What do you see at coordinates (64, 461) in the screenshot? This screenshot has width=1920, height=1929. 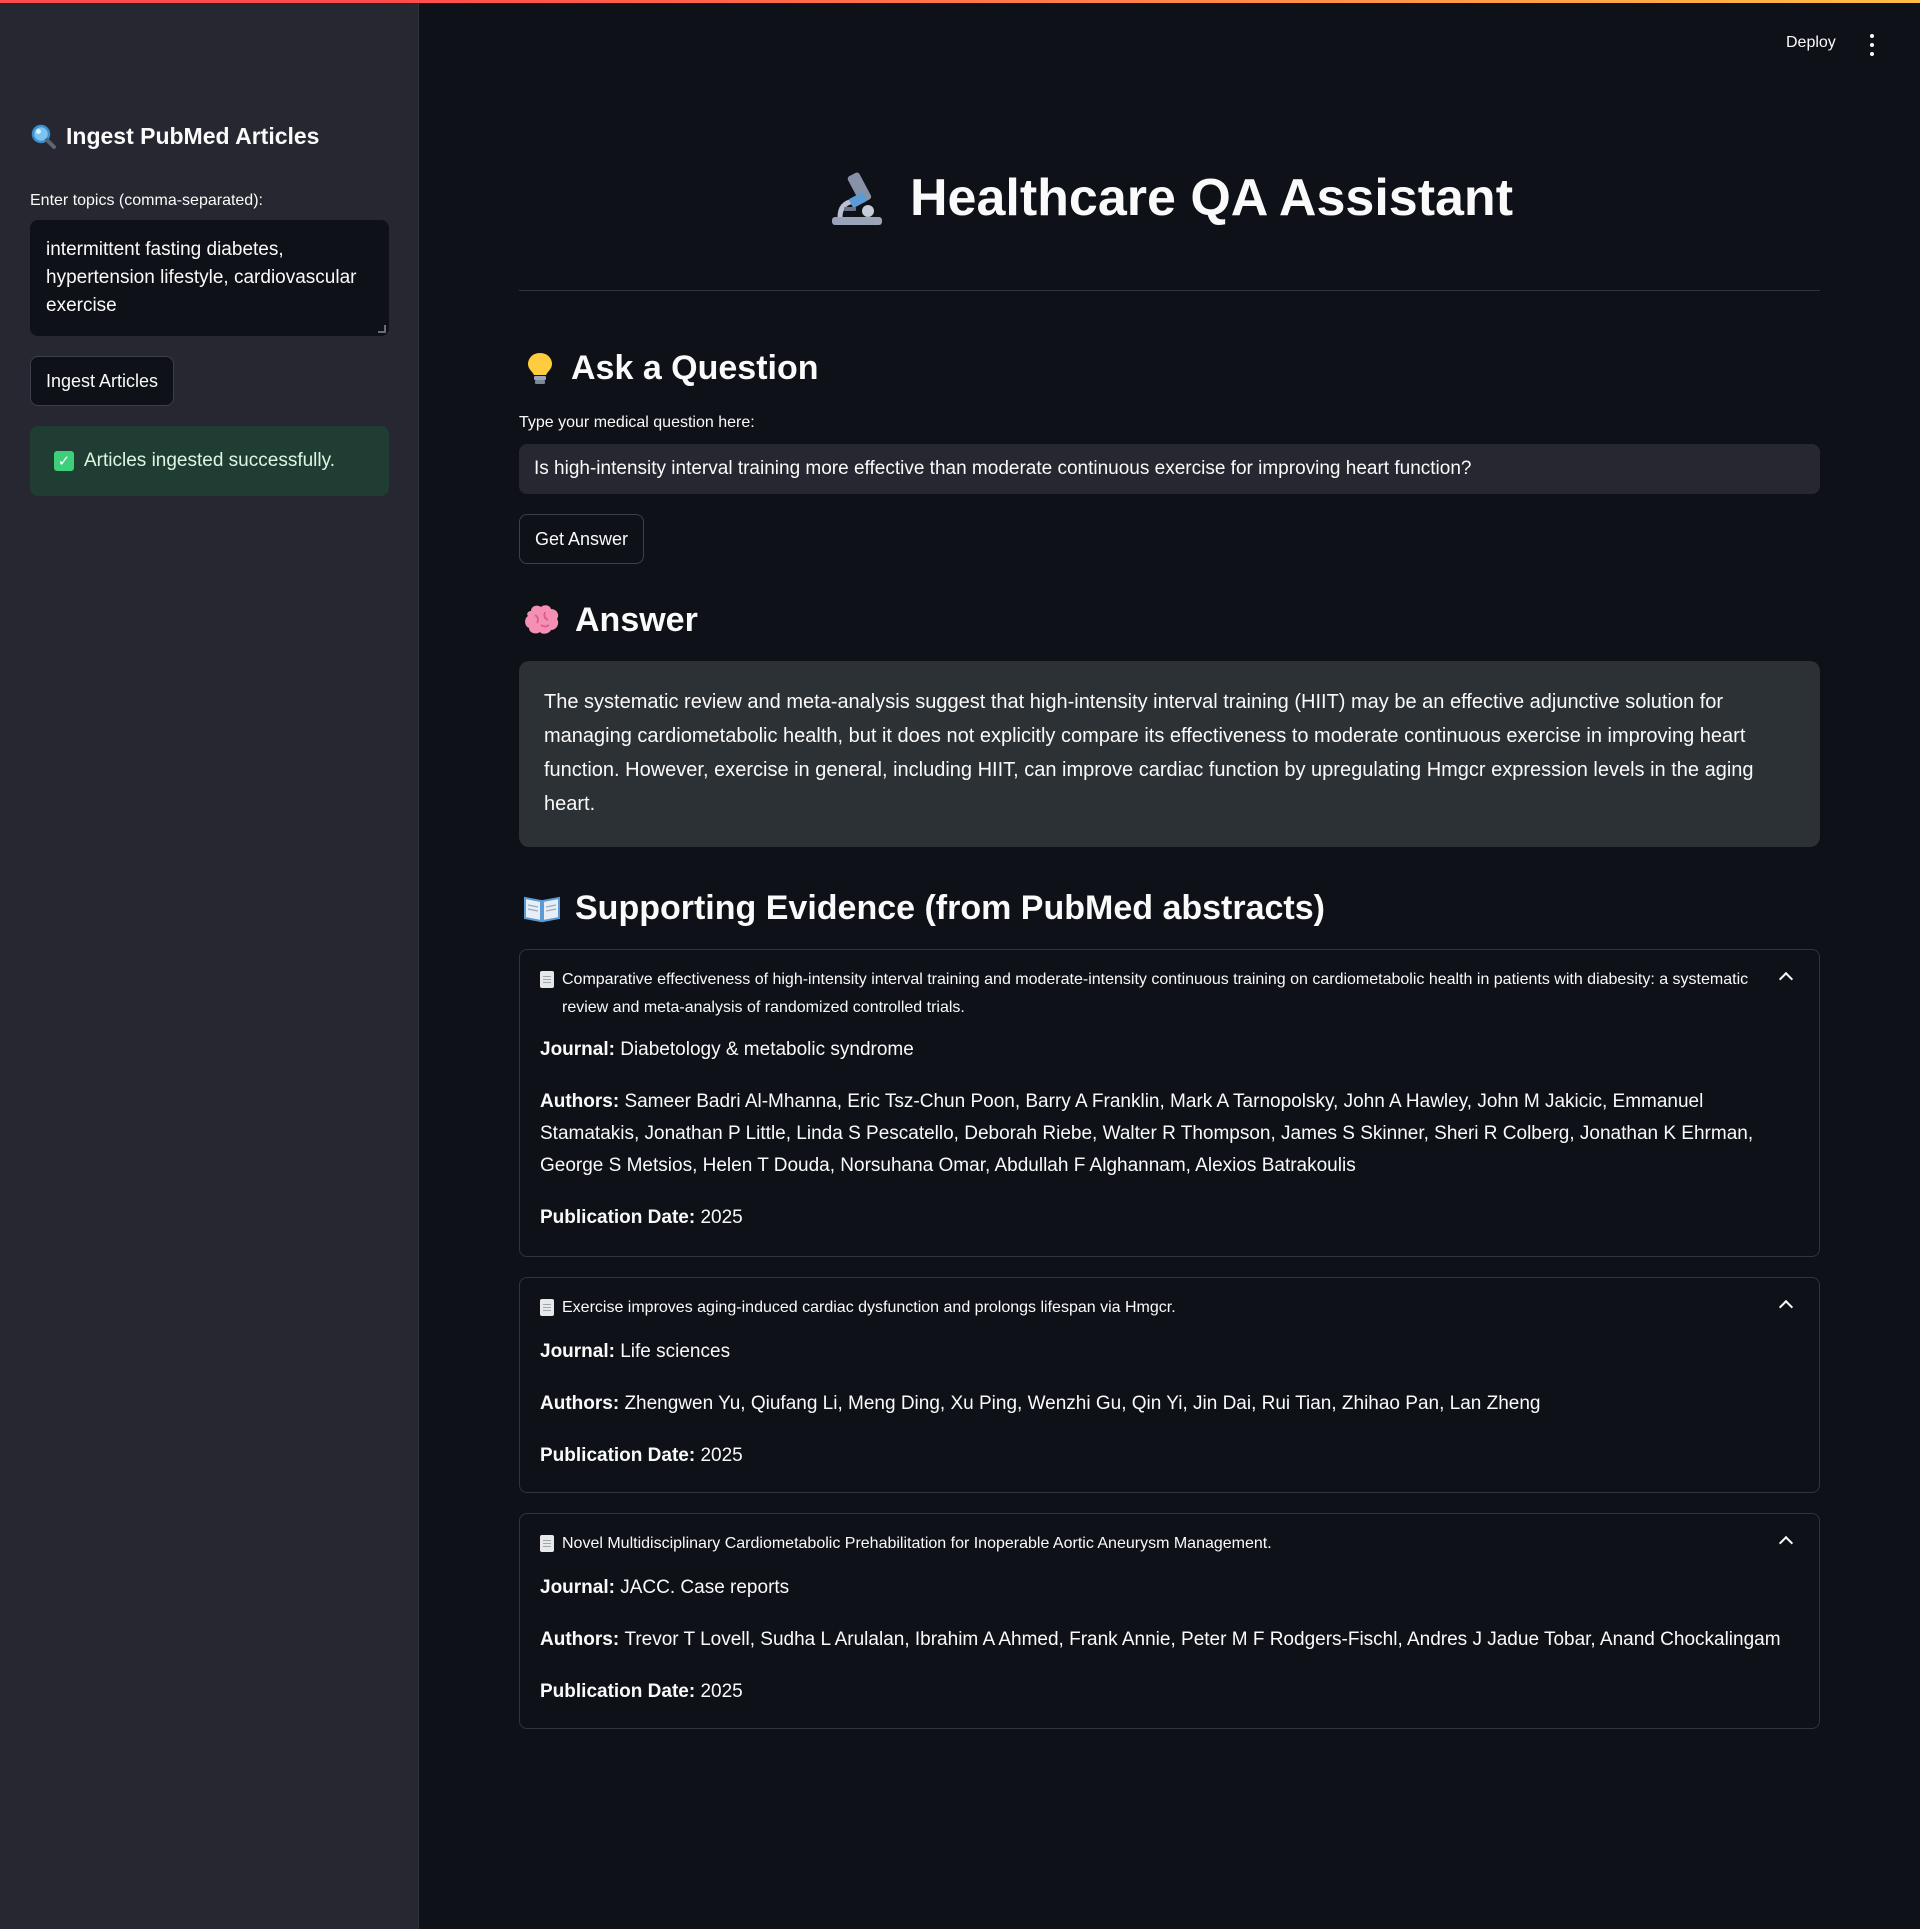 I see `checkmark-icon: ✓` at bounding box center [64, 461].